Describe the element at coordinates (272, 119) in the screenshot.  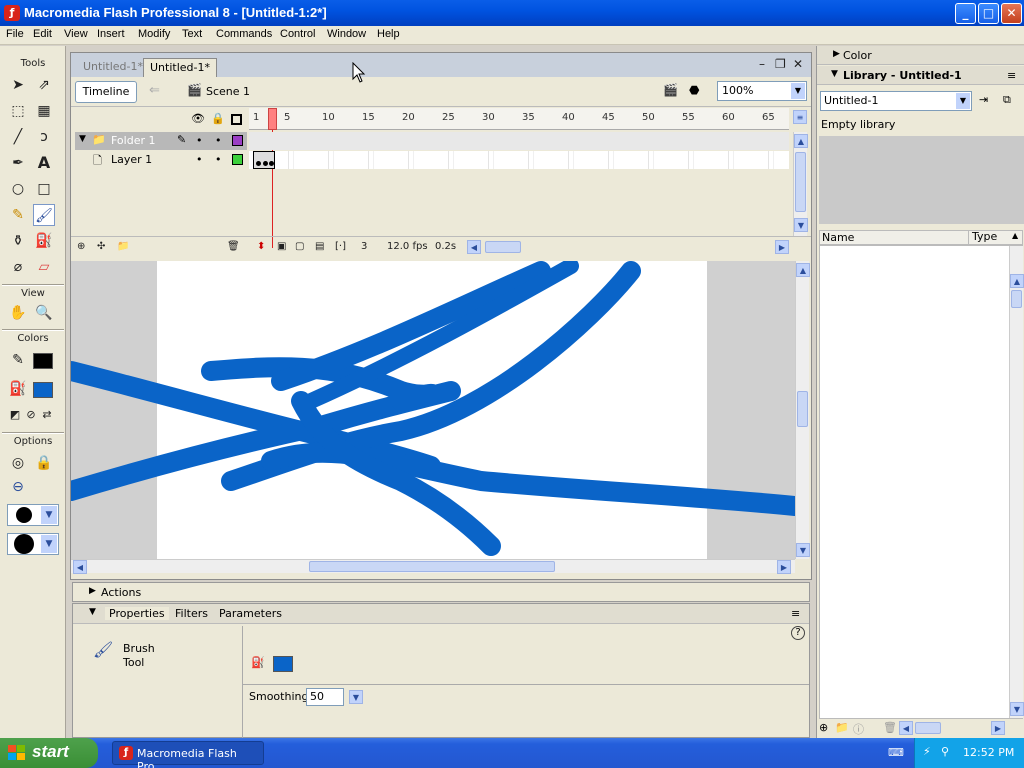
I see `playhead` at that location.